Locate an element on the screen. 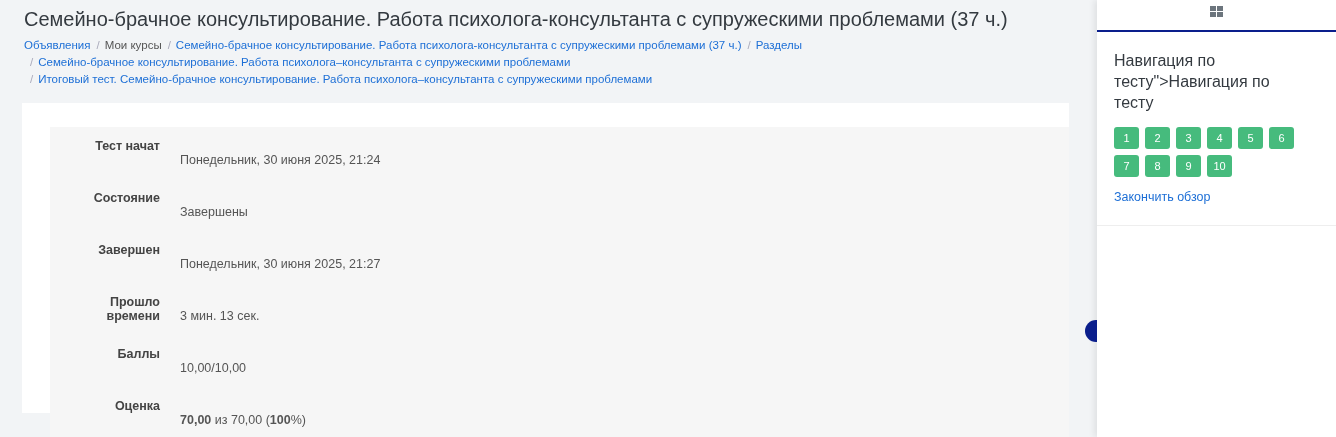 The height and width of the screenshot is (437, 1336). breadcrumb-link: Итоговый тест. Семейно-брачное консультирование. Работа психолога–консультанта с супружескими проблемами is located at coordinates (345, 79).